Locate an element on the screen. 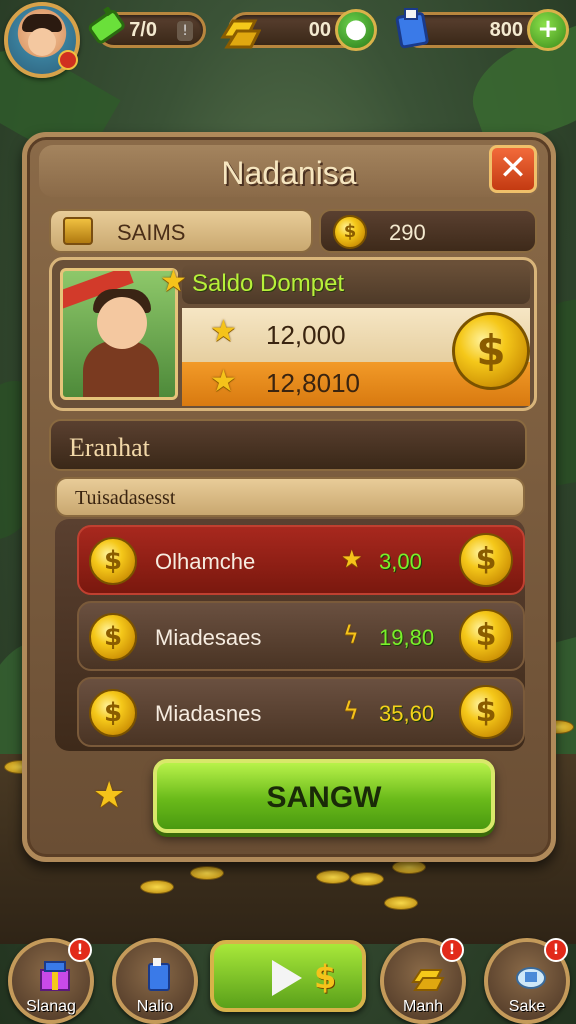 The width and height of the screenshot is (576, 1024). summary-label-bar: SAIMS is located at coordinates (181, 231).